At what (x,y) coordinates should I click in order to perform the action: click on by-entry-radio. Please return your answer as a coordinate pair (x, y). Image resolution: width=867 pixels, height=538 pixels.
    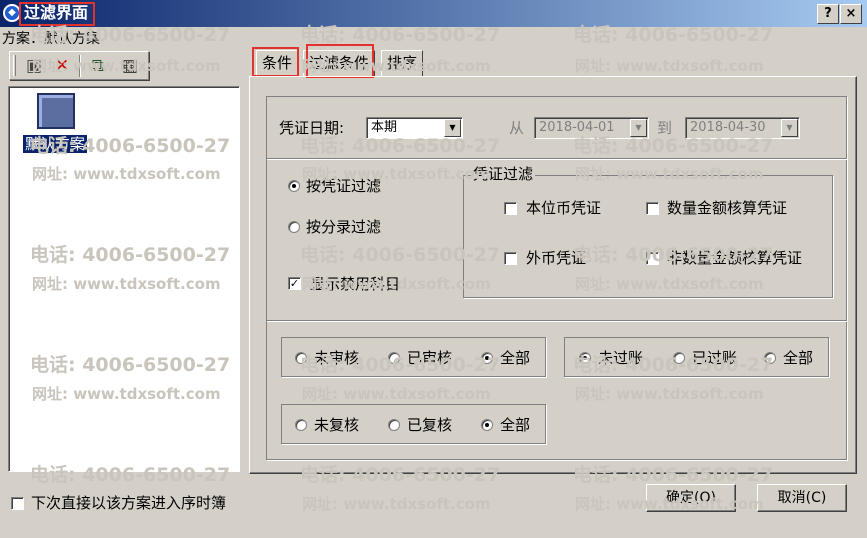
    Looking at the image, I should click on (294, 227).